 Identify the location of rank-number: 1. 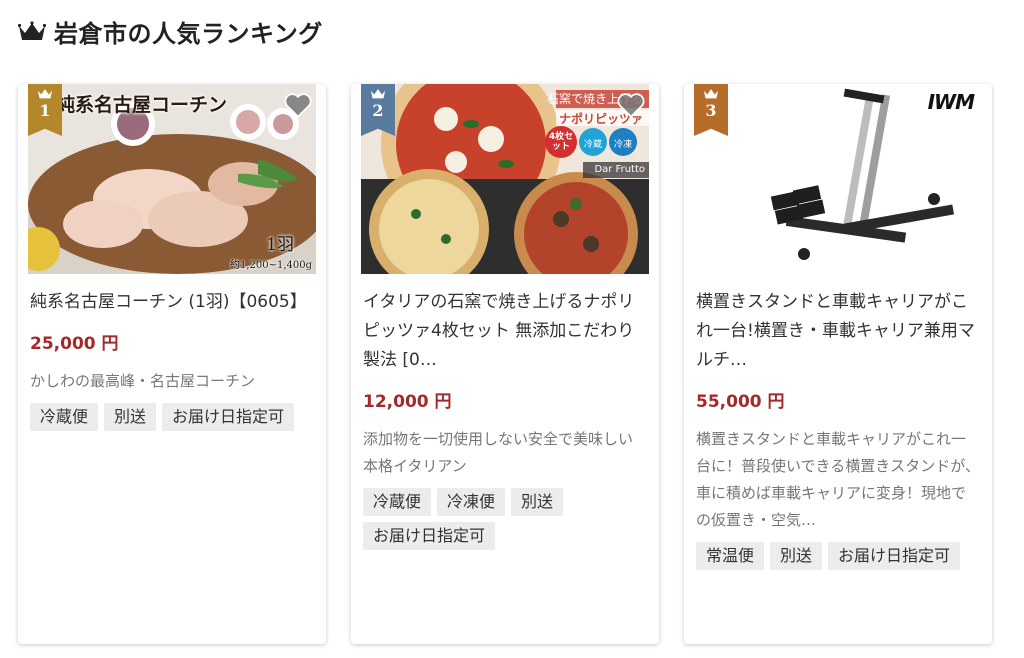
(45, 110).